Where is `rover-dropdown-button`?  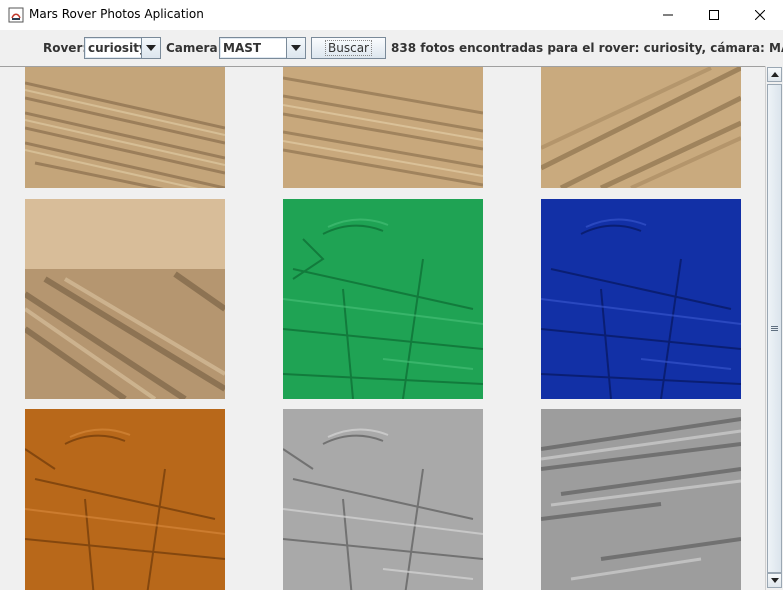
rover-dropdown-button is located at coordinates (150, 48).